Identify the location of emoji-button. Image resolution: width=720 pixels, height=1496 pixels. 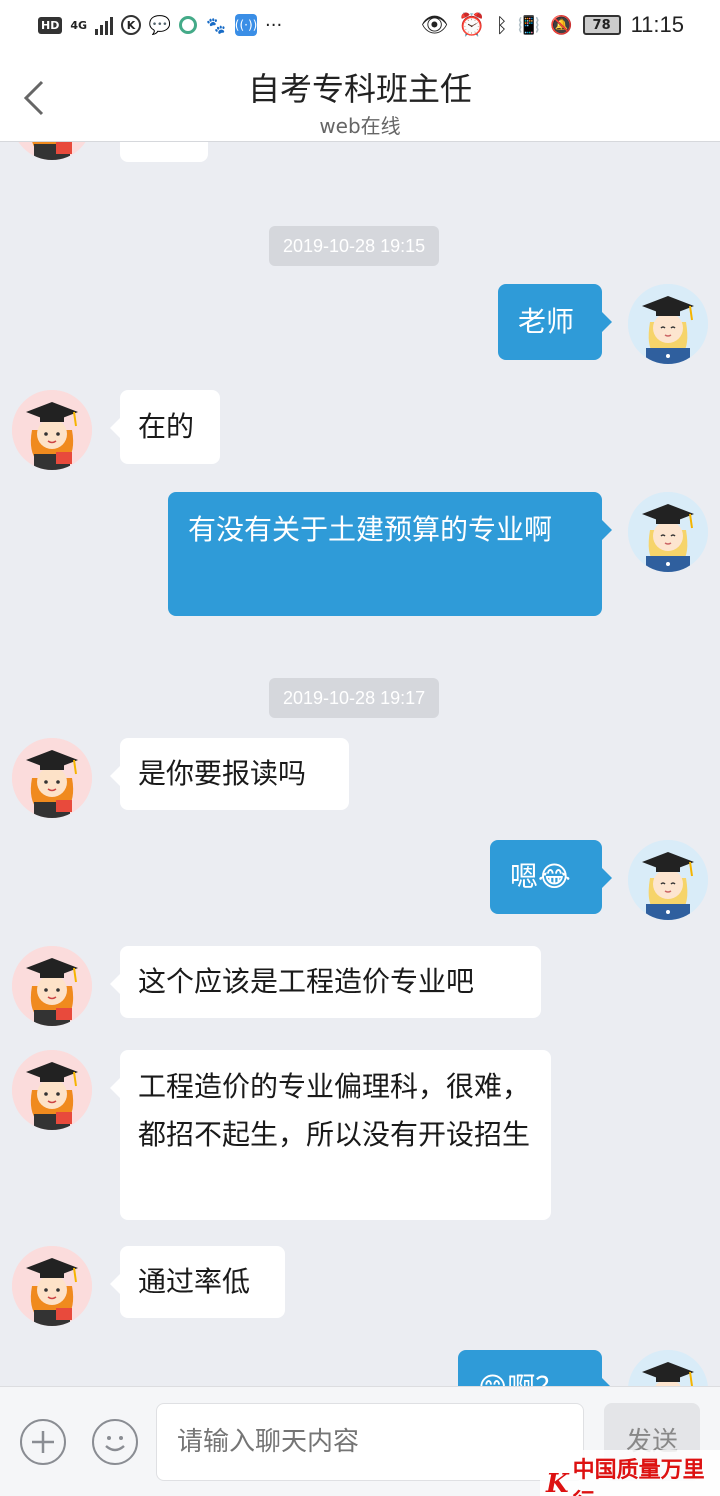
(115, 1442).